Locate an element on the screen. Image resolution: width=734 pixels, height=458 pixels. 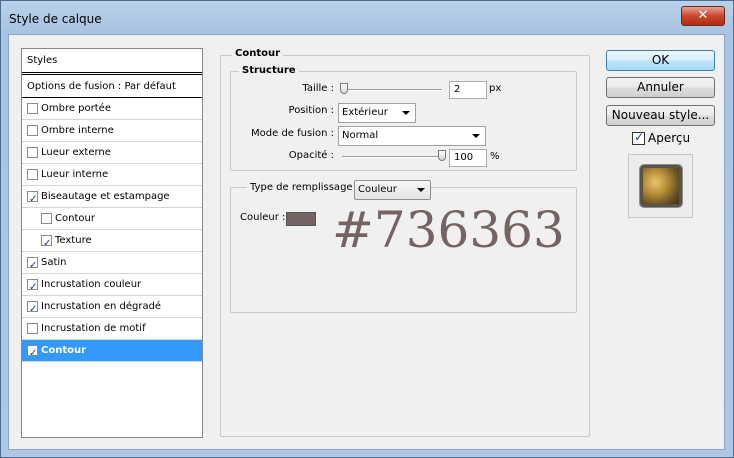
style-item-label: Incrustation de motif is located at coordinates (93, 328).